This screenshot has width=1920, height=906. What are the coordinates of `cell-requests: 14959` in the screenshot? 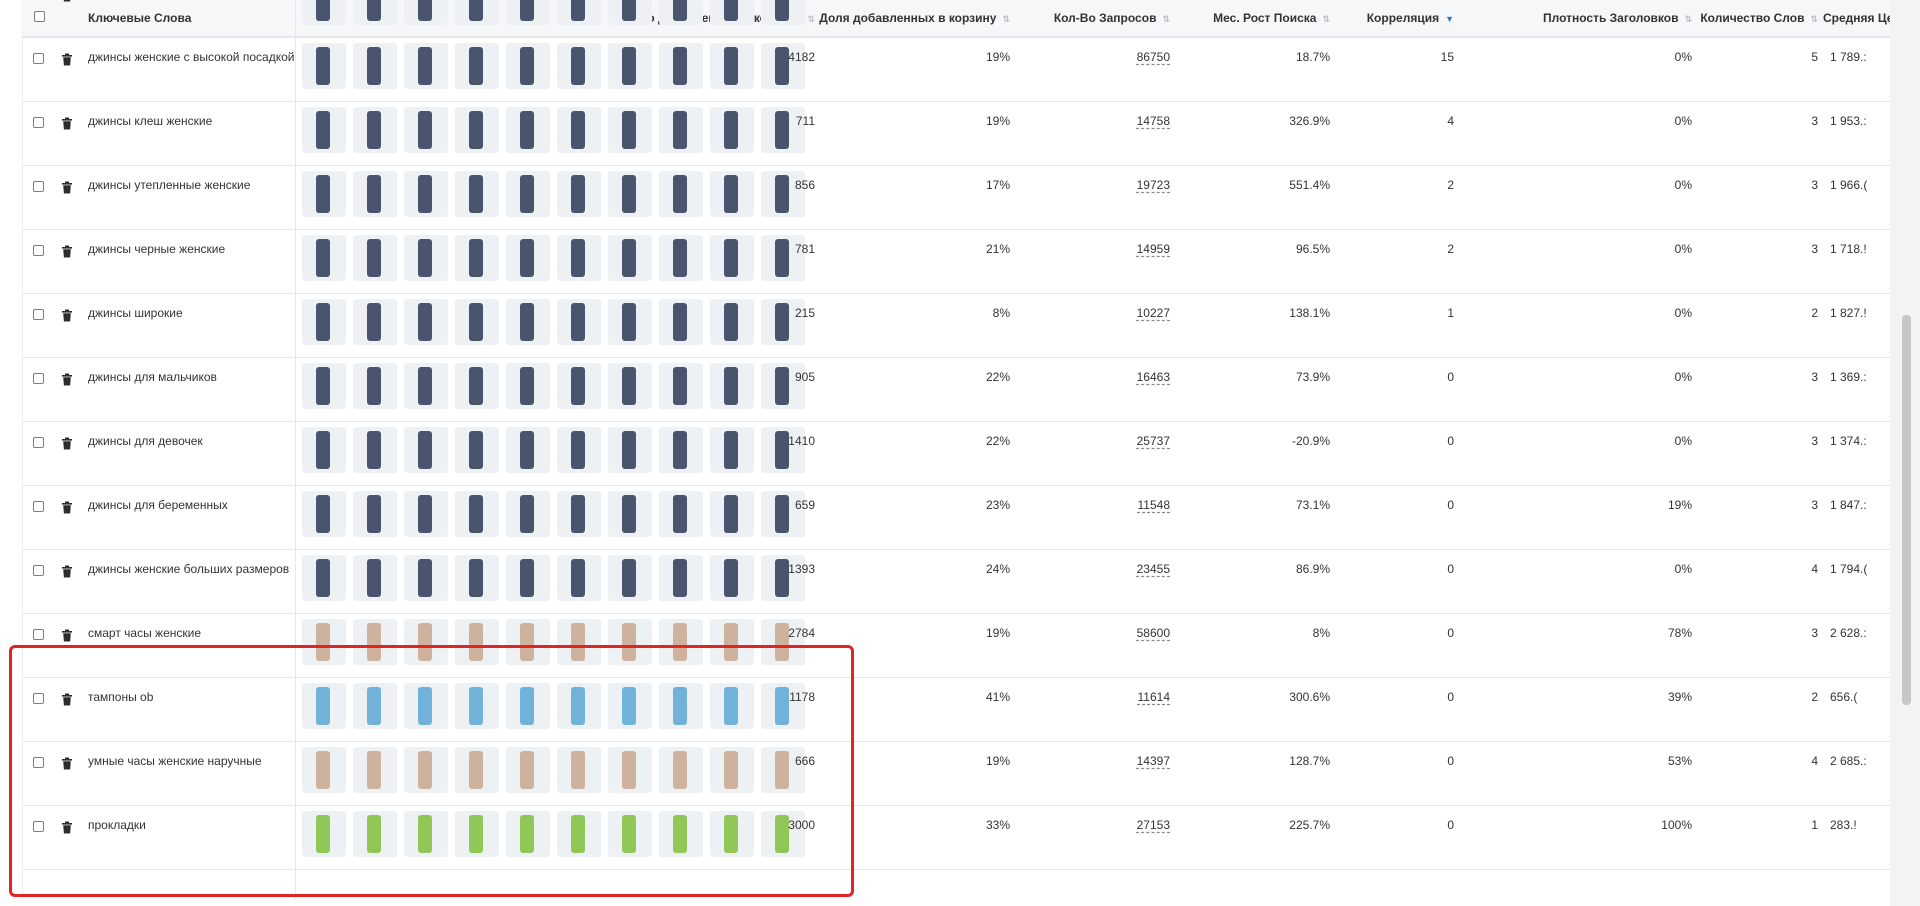 It's located at (1153, 249).